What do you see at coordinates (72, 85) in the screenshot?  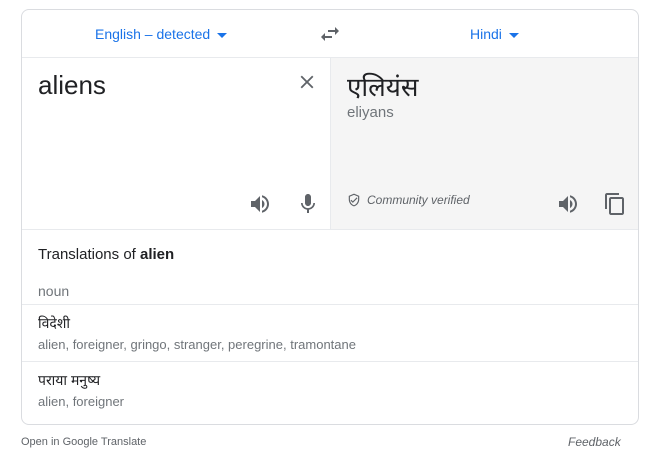 I see `source-text-input: aliens` at bounding box center [72, 85].